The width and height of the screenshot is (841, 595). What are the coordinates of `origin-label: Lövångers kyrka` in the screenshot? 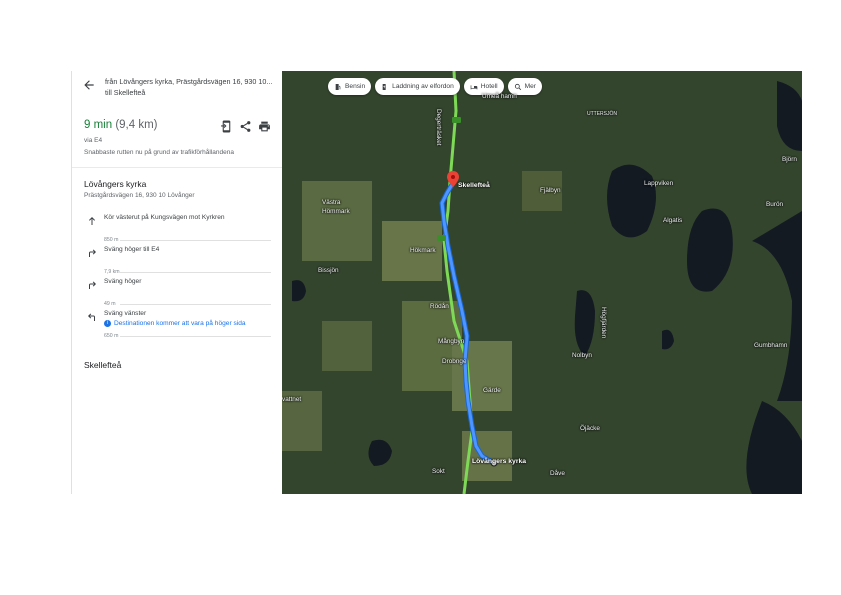 It's located at (499, 461).